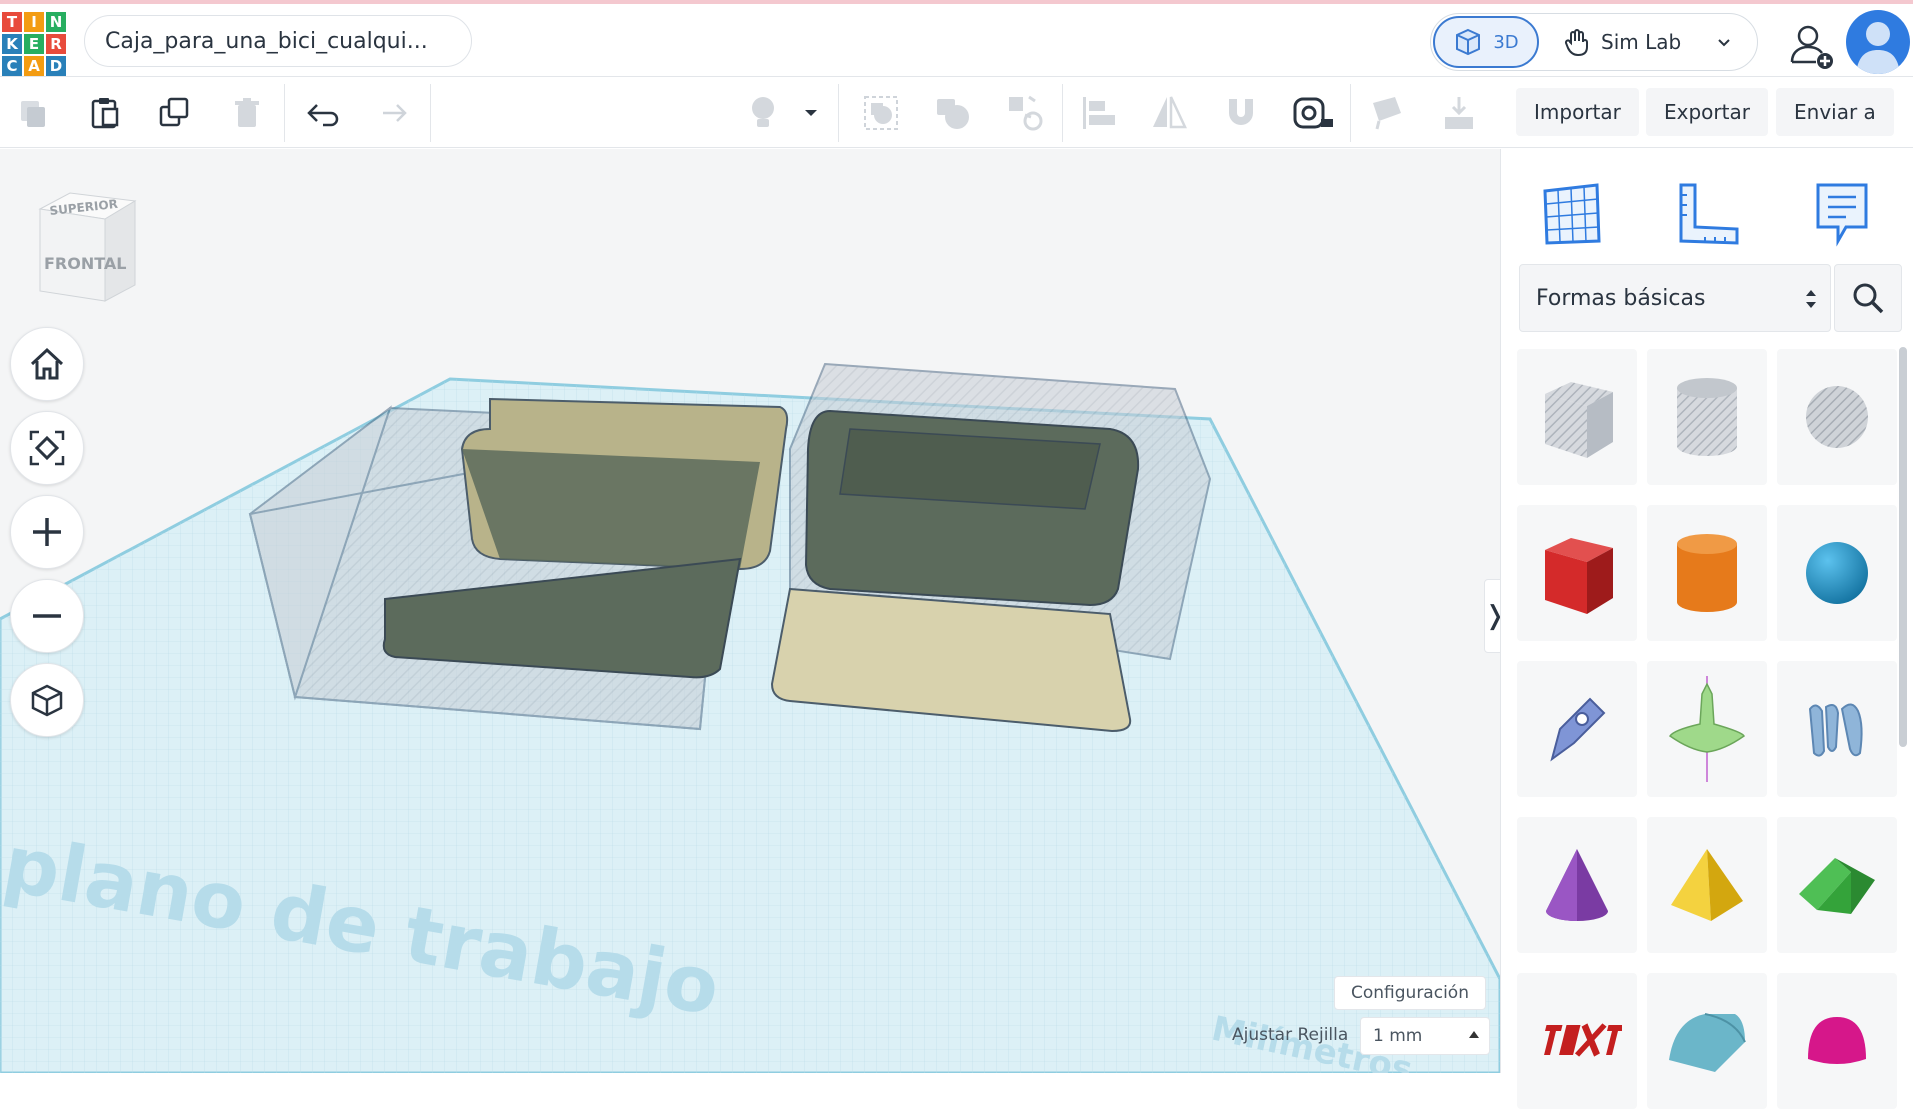 This screenshot has width=1913, height=1109. Describe the element at coordinates (1577, 729) in the screenshot. I see `shape-scribble` at that location.